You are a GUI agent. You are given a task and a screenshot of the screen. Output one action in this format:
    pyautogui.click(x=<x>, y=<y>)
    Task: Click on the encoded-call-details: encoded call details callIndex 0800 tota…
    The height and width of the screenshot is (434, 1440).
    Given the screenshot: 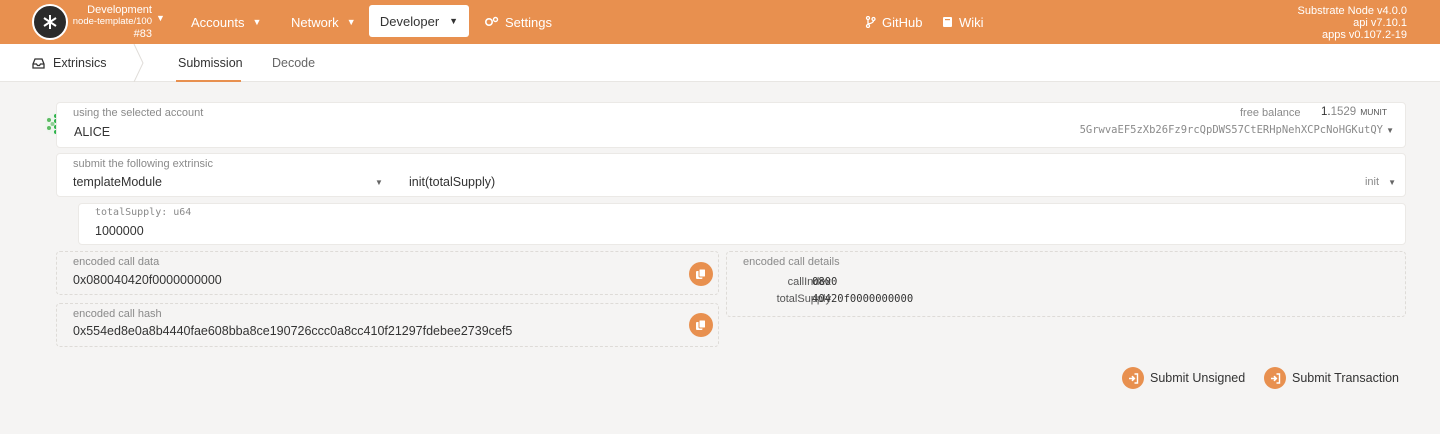 What is the action you would take?
    pyautogui.click(x=1066, y=284)
    